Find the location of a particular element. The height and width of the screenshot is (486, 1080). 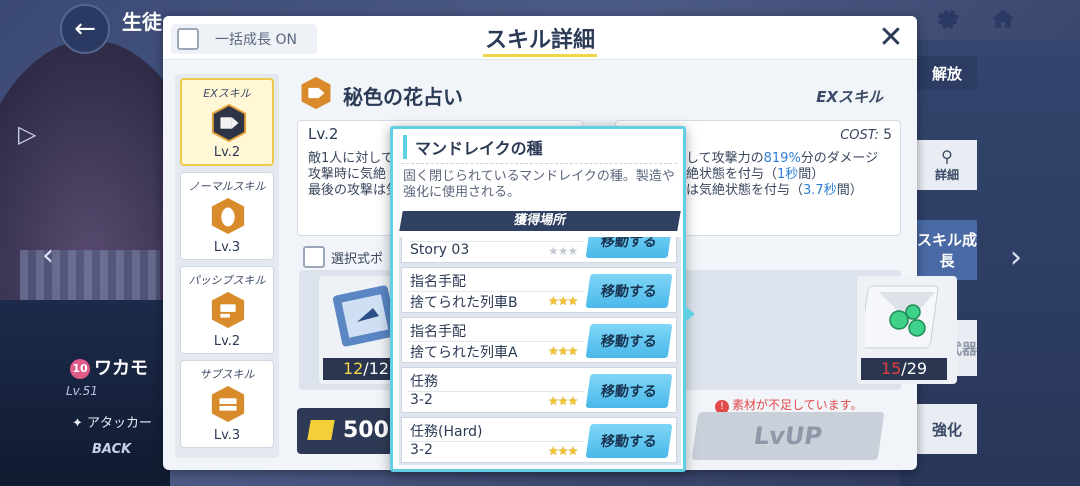

popup-pointer-icon is located at coordinates (690, 314).